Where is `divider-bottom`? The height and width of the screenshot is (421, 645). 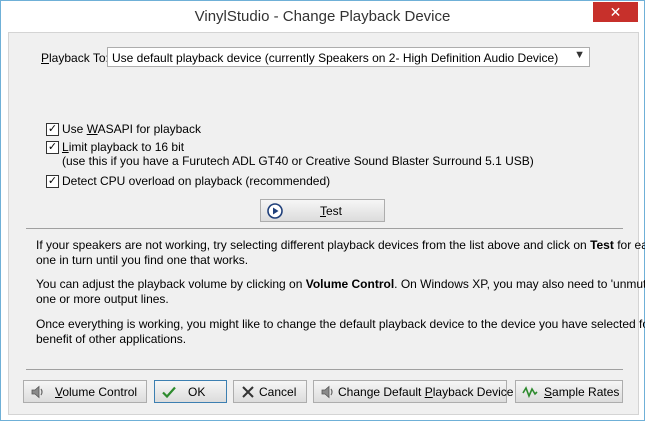
divider-bottom is located at coordinates (324, 369).